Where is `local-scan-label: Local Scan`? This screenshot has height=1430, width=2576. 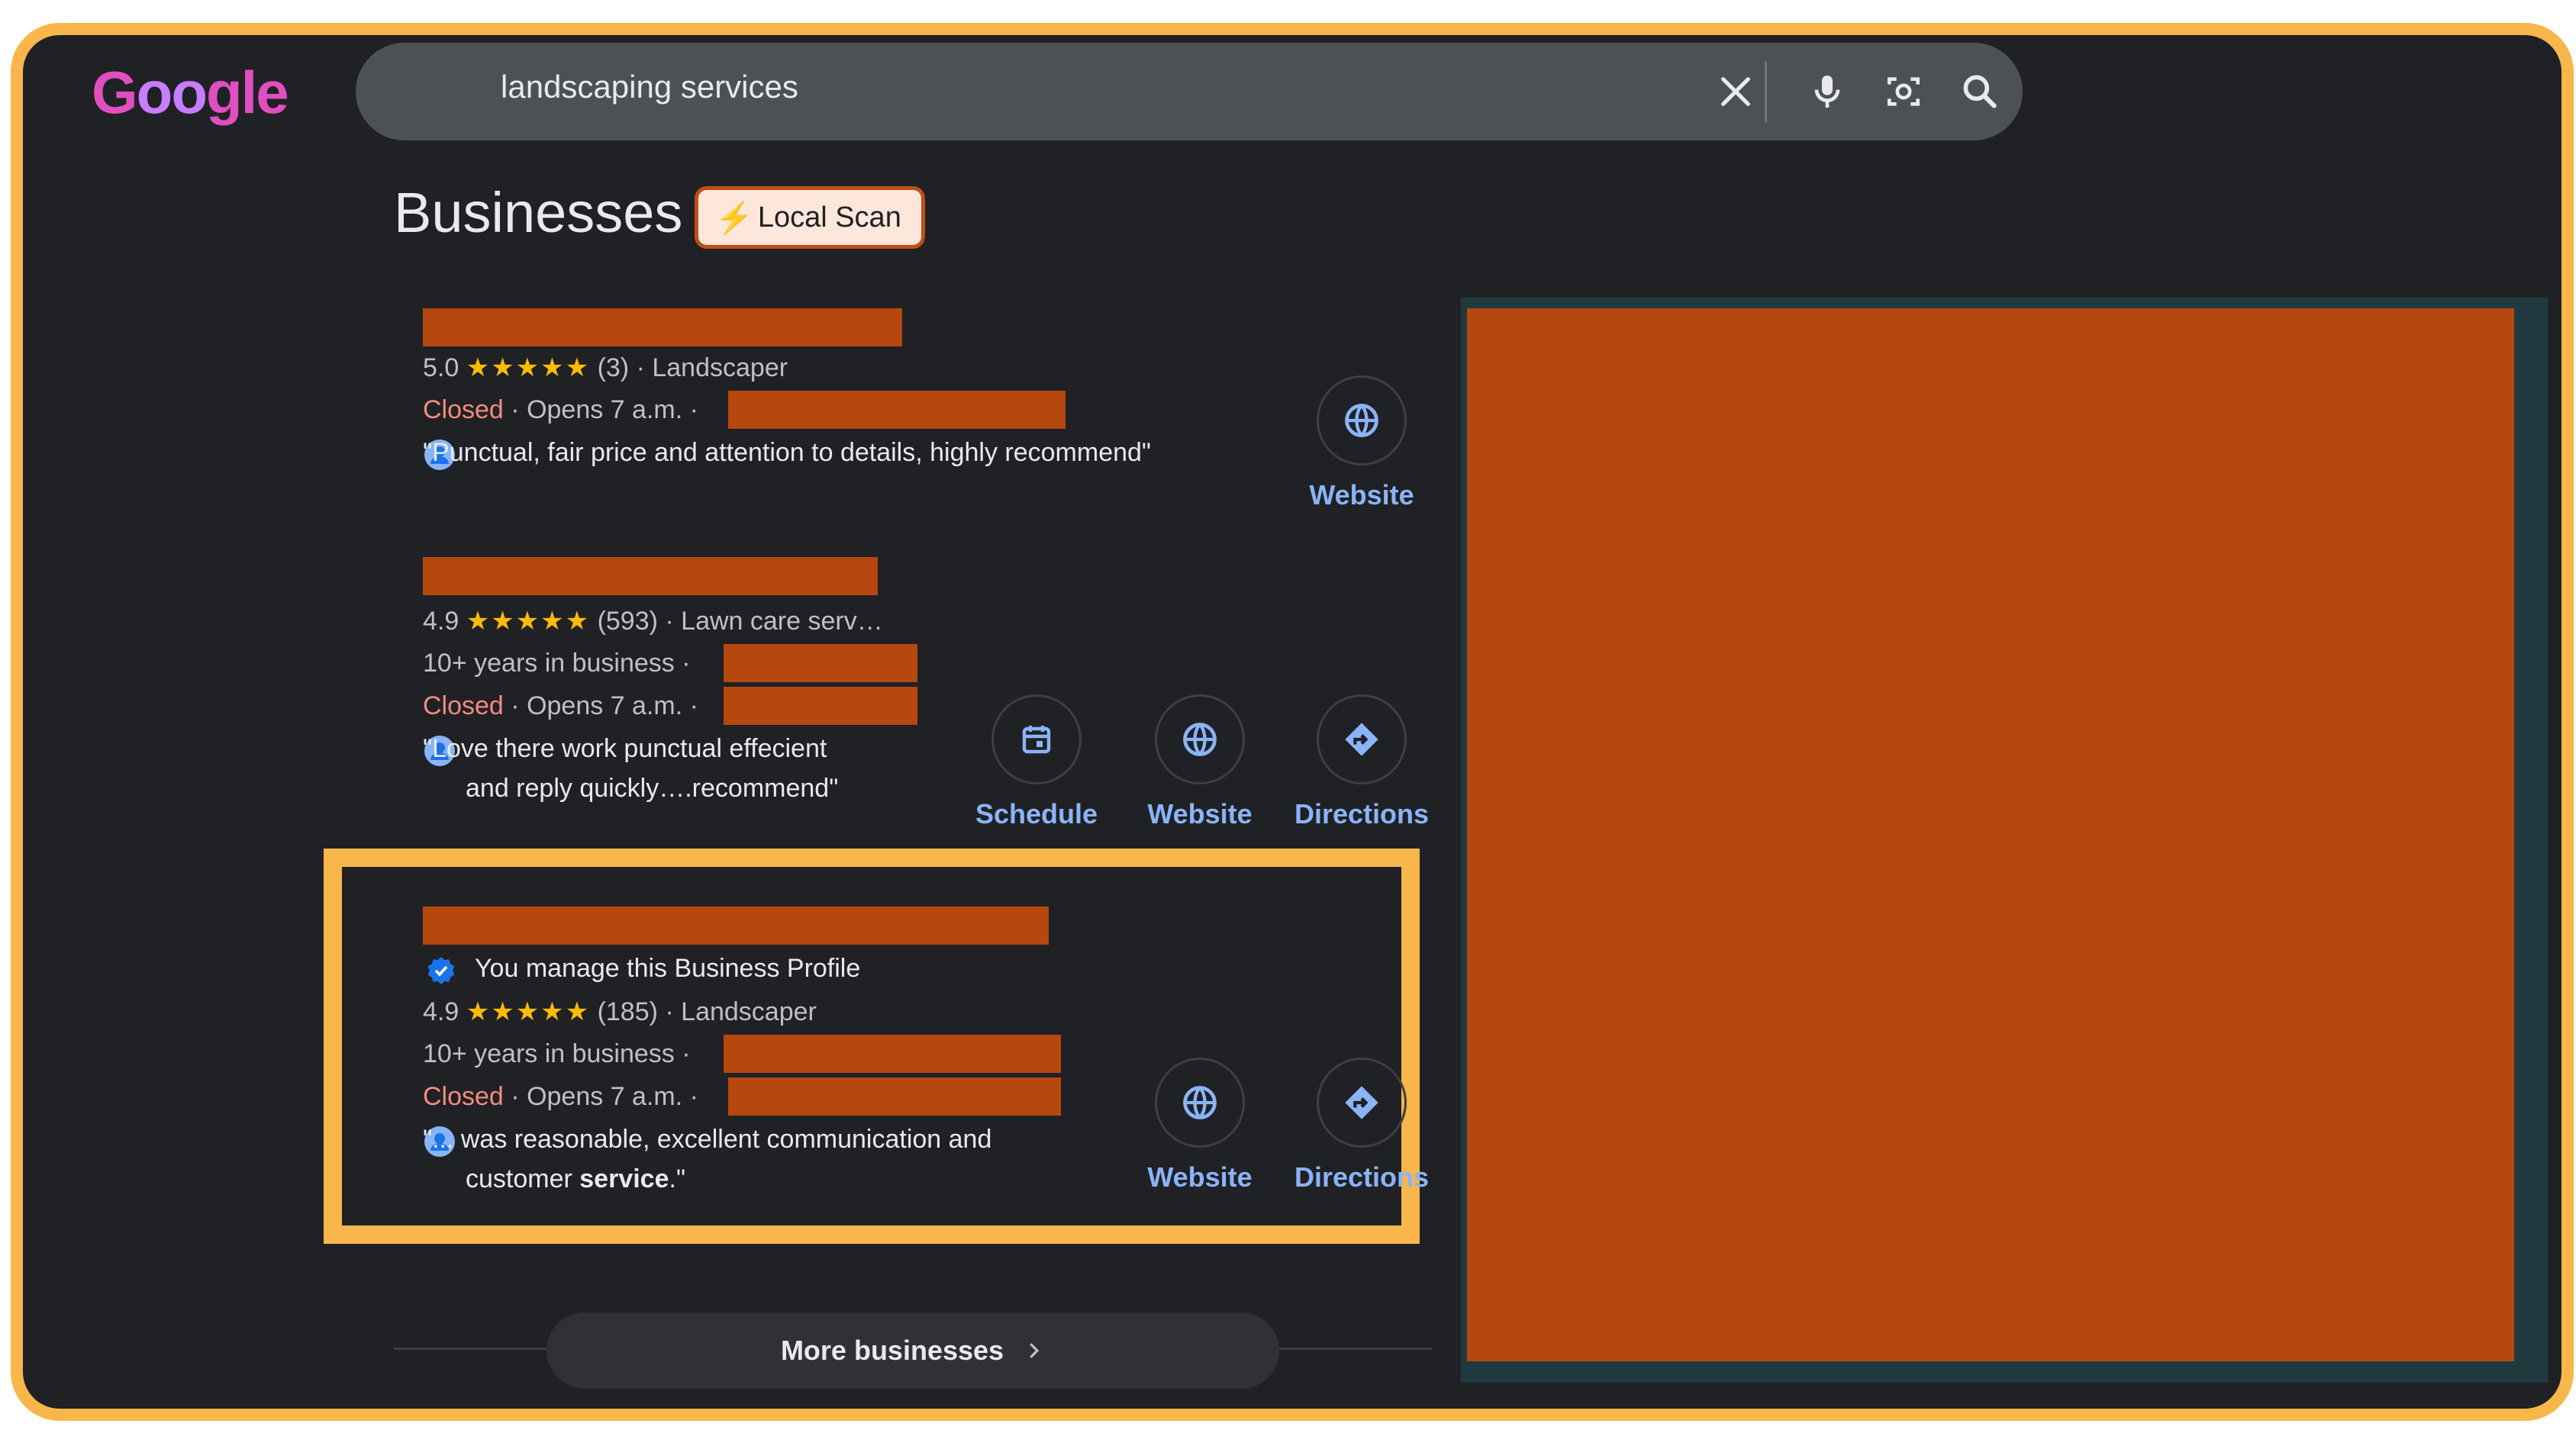 local-scan-label: Local Scan is located at coordinates (829, 217).